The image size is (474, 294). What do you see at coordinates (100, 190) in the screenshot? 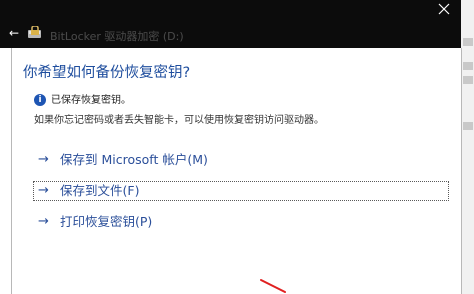
I see `option-label: 保存到文件(F)` at bounding box center [100, 190].